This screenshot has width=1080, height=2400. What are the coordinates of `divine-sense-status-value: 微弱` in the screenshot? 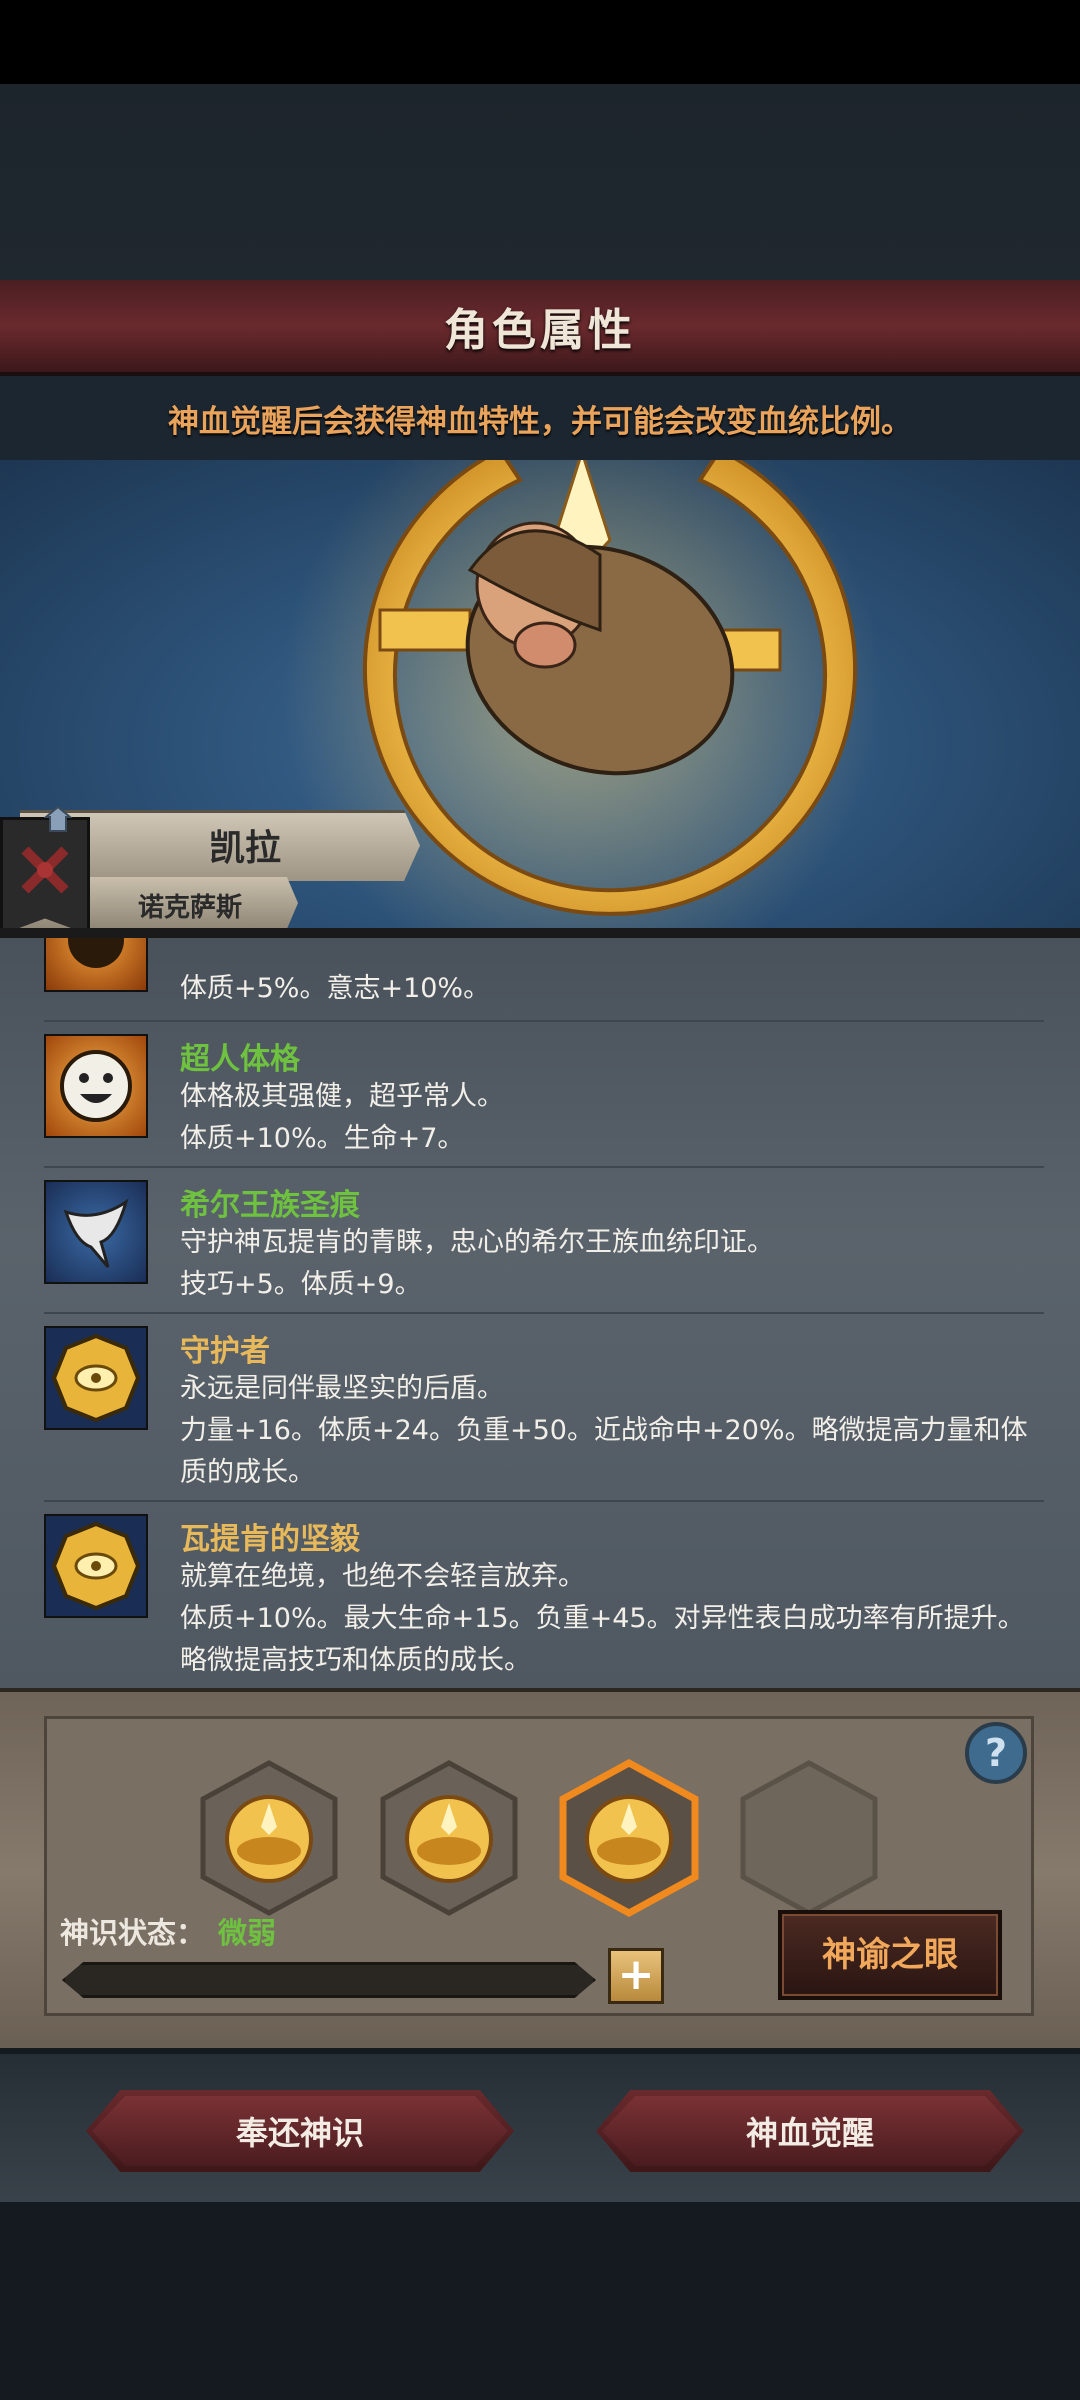 It's located at (247, 1933).